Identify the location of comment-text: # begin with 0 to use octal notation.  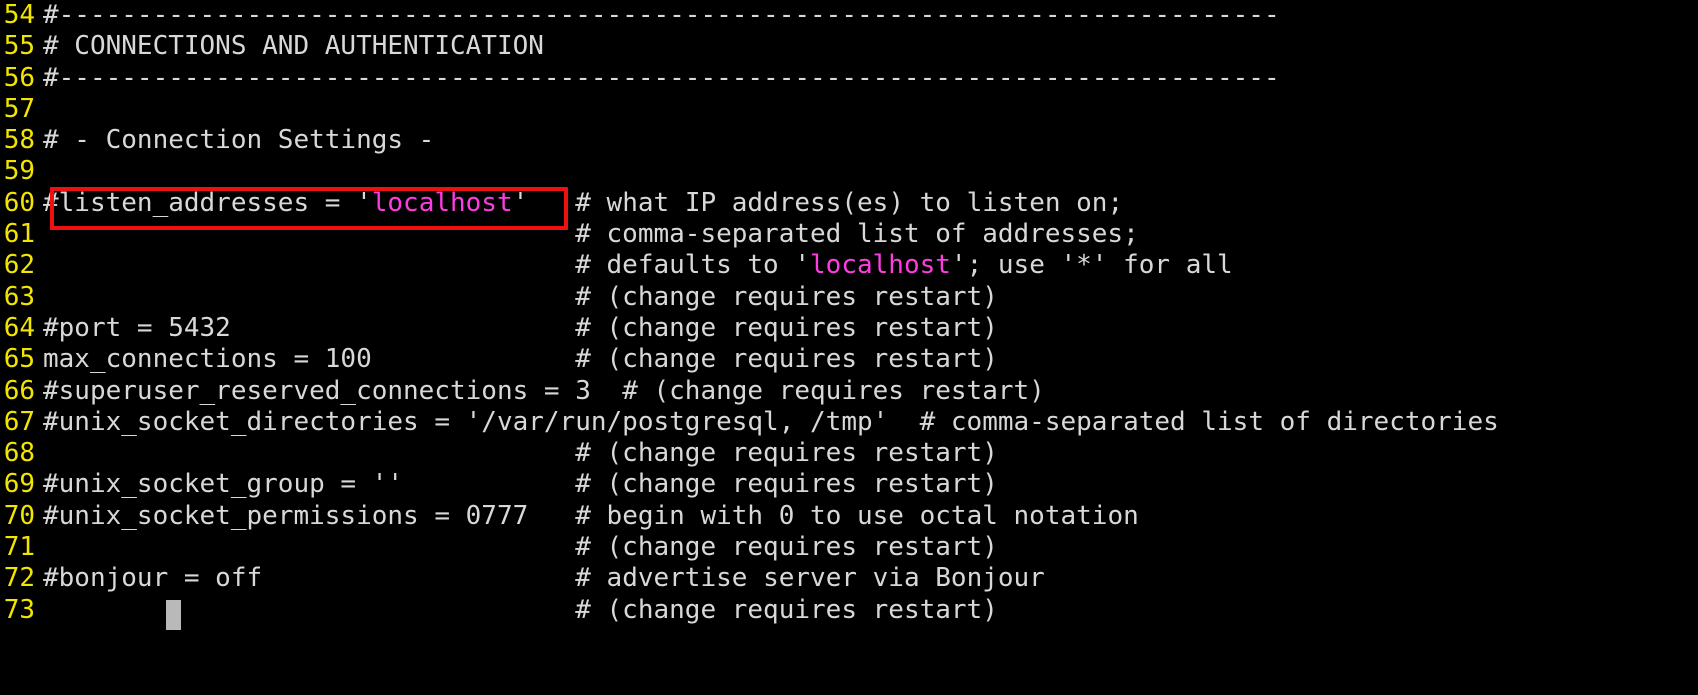
(857, 515).